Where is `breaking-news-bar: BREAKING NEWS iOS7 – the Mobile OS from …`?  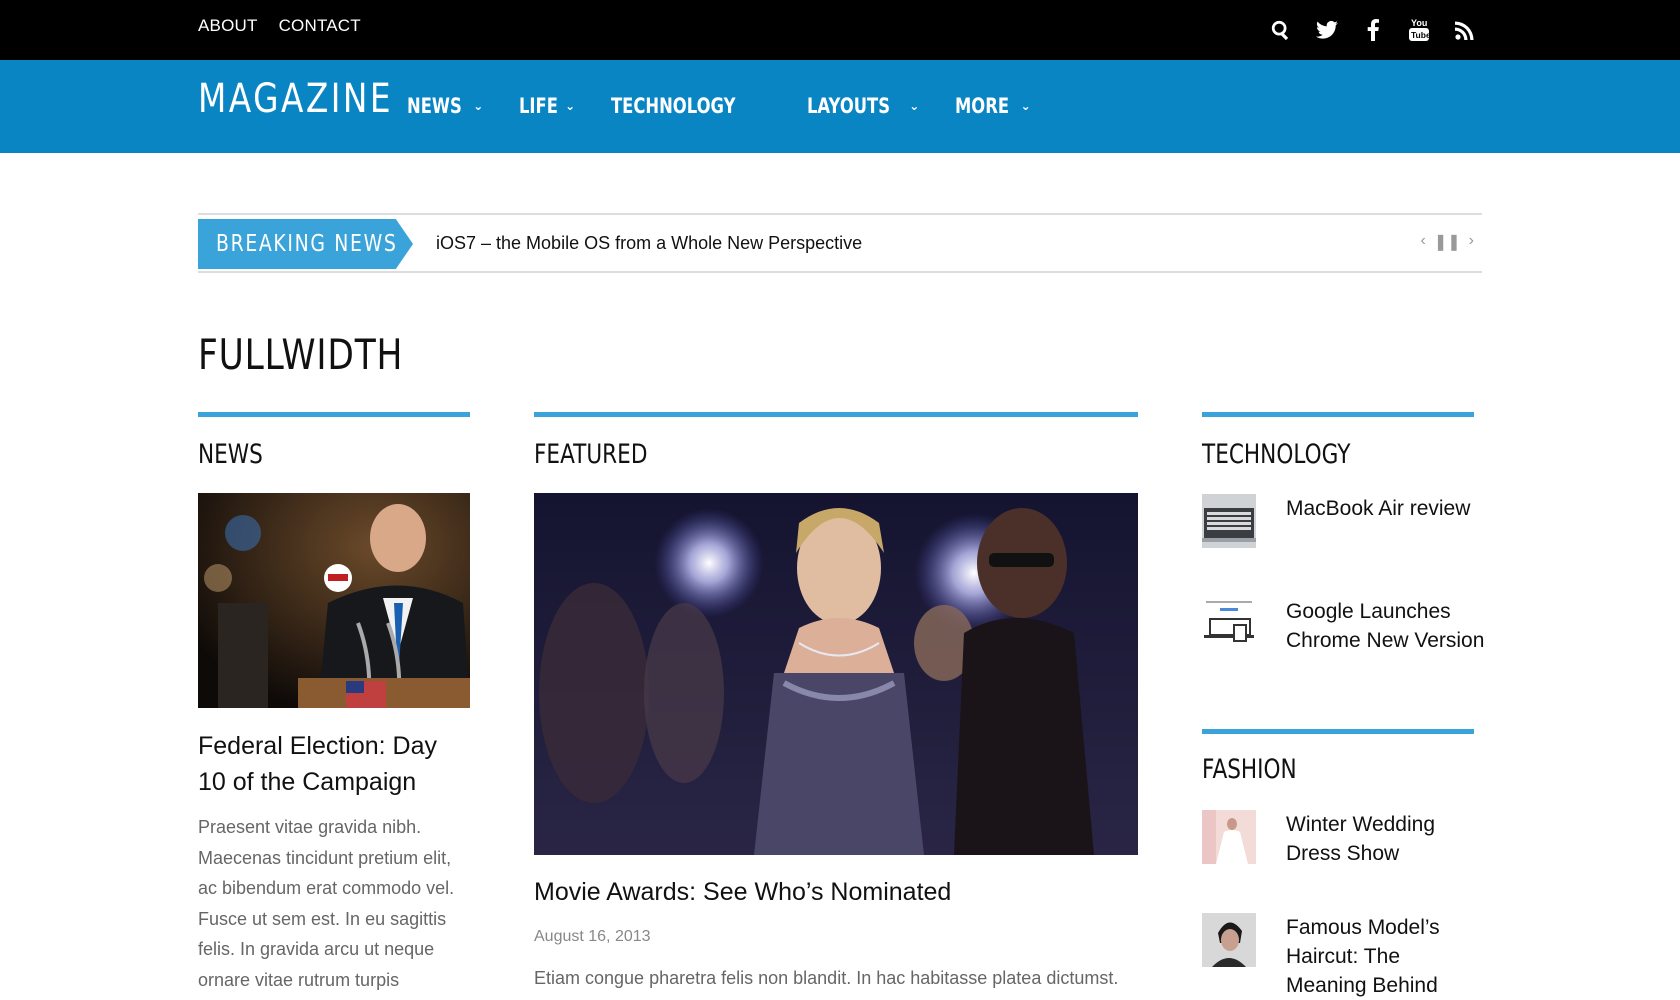
breaking-news-bar: BREAKING NEWS iOS7 – the Mobile OS from … is located at coordinates (840, 243).